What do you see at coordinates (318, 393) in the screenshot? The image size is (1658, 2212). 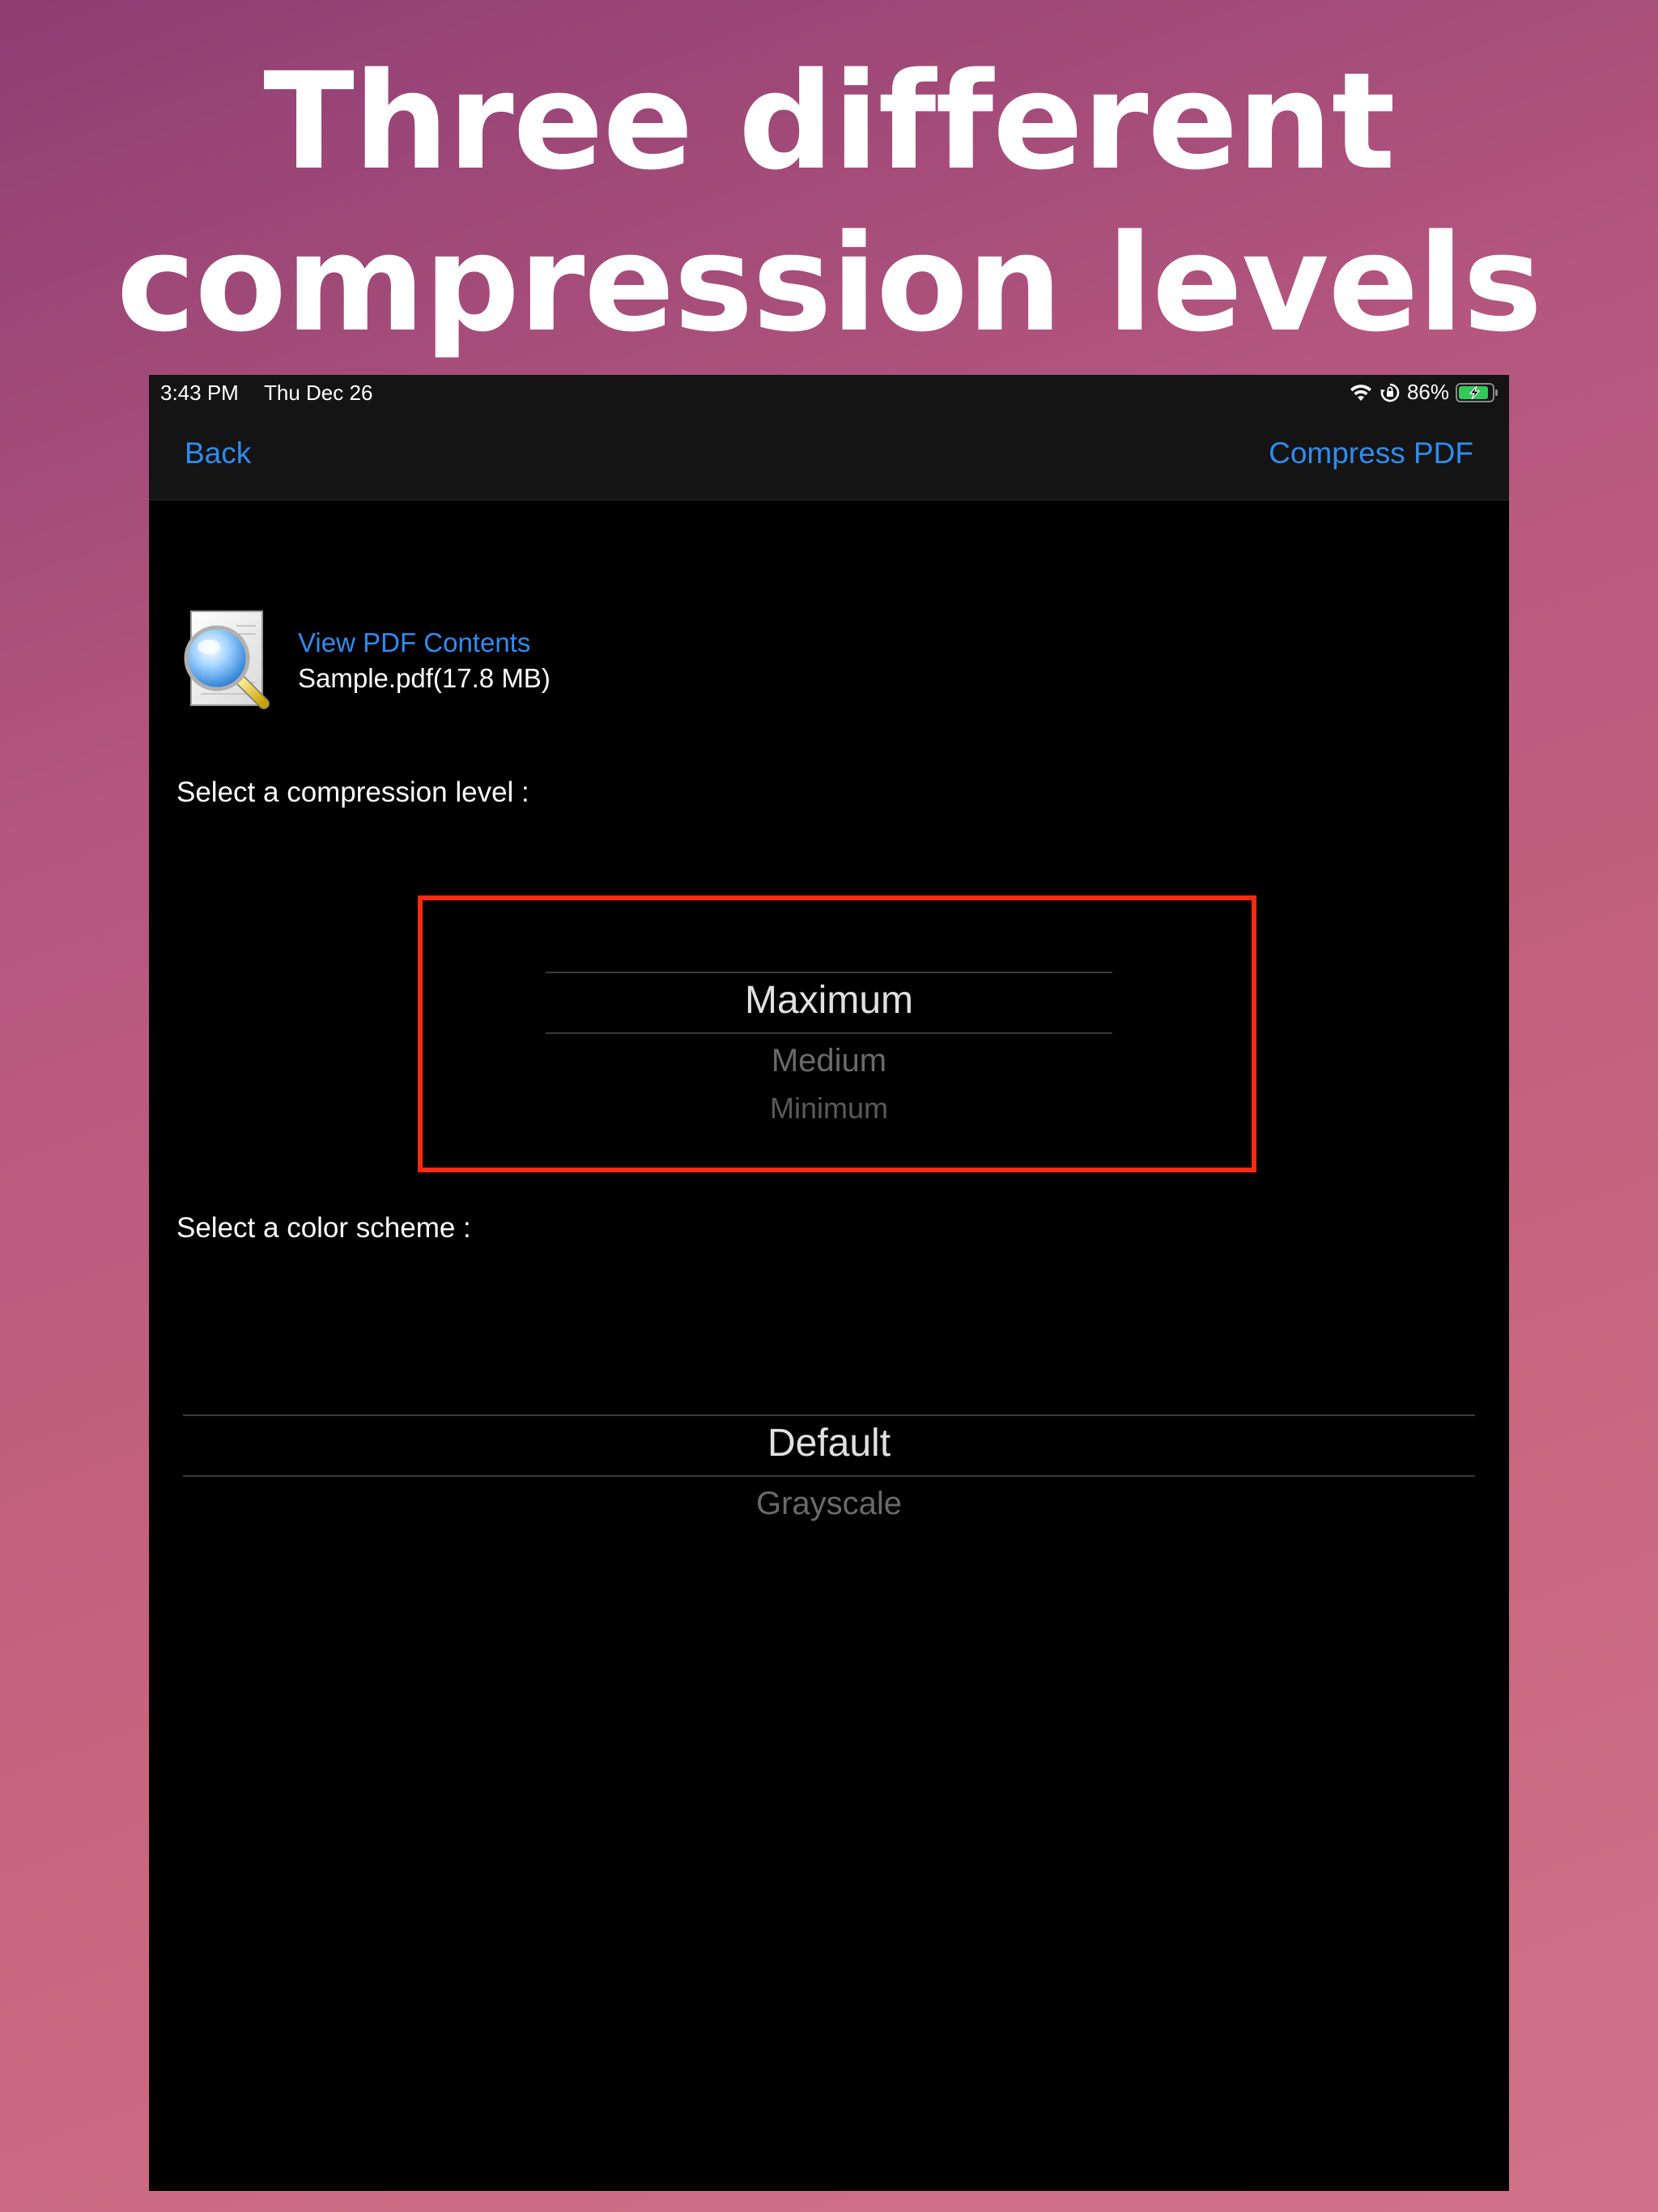 I see `status-date: Thu Dec 26` at bounding box center [318, 393].